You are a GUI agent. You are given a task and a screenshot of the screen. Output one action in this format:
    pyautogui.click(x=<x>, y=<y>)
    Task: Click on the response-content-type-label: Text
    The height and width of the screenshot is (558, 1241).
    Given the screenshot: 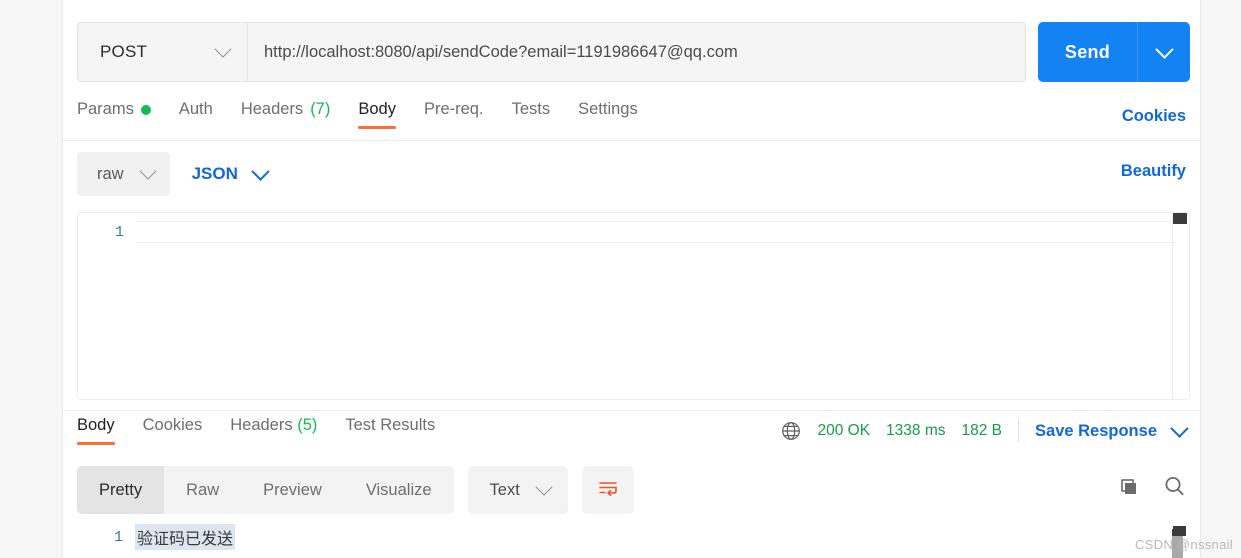 What is the action you would take?
    pyautogui.click(x=504, y=489)
    